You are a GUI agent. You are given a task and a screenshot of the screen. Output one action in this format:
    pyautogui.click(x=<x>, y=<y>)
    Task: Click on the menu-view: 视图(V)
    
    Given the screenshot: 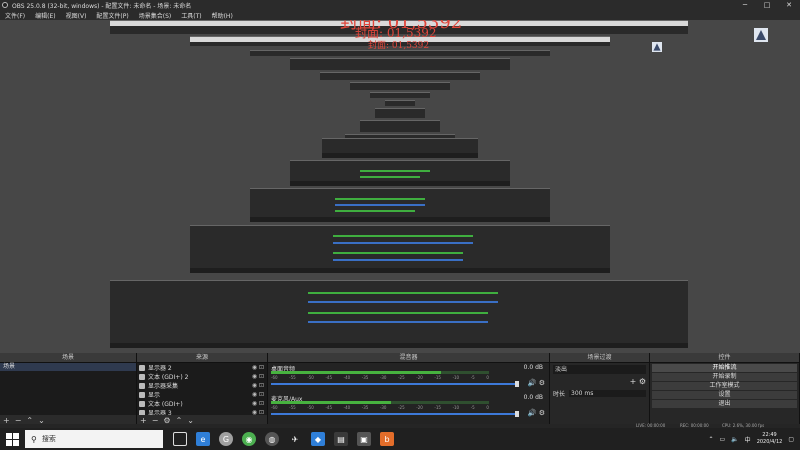 What is the action you would take?
    pyautogui.click(x=76, y=15)
    